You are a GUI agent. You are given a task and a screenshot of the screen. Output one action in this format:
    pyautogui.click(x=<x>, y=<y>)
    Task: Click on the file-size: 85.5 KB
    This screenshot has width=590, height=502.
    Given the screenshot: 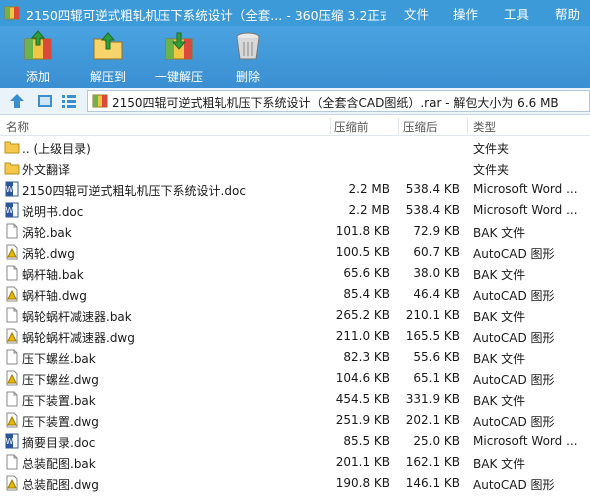 What is the action you would take?
    pyautogui.click(x=366, y=441)
    